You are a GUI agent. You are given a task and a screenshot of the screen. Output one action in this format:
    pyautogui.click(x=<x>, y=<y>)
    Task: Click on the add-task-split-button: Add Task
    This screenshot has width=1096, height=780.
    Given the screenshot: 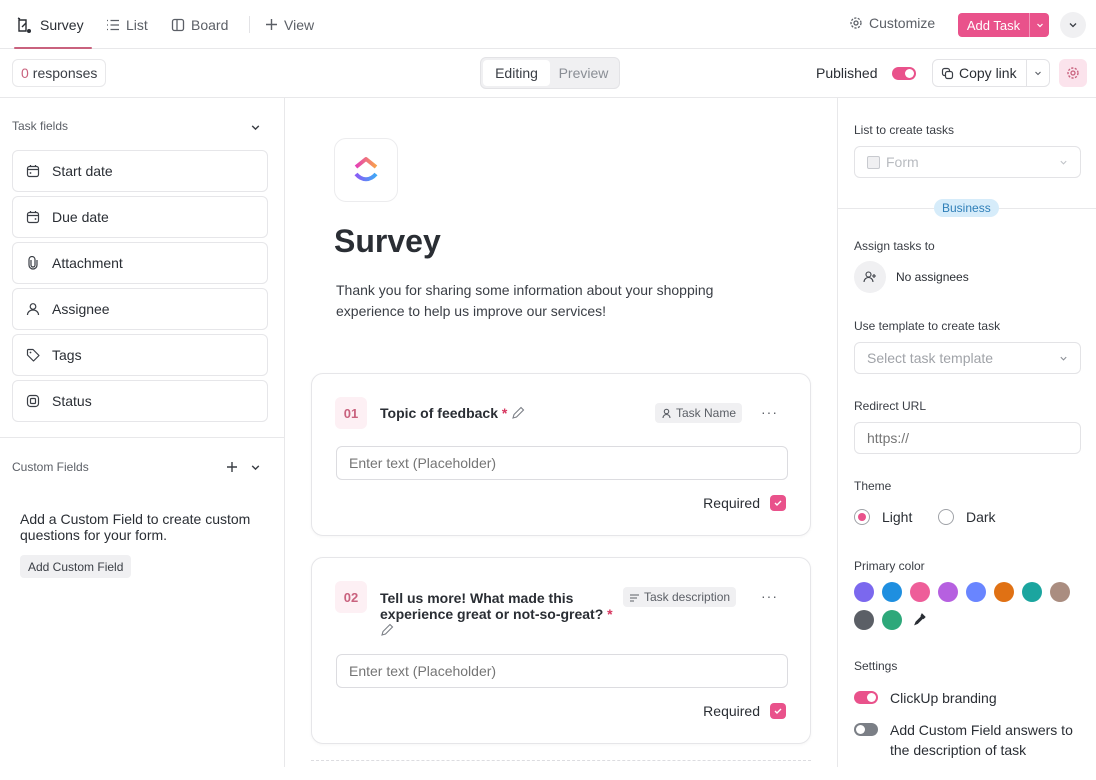 What is the action you would take?
    pyautogui.click(x=1003, y=25)
    